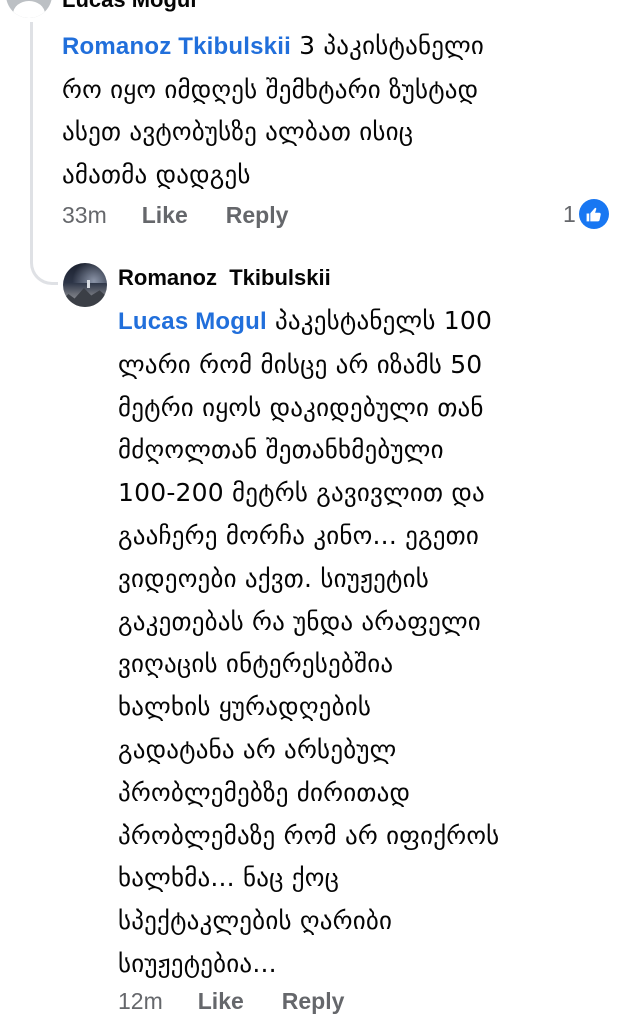 The image size is (639, 1024). I want to click on reply-connector, so click(44, 257).